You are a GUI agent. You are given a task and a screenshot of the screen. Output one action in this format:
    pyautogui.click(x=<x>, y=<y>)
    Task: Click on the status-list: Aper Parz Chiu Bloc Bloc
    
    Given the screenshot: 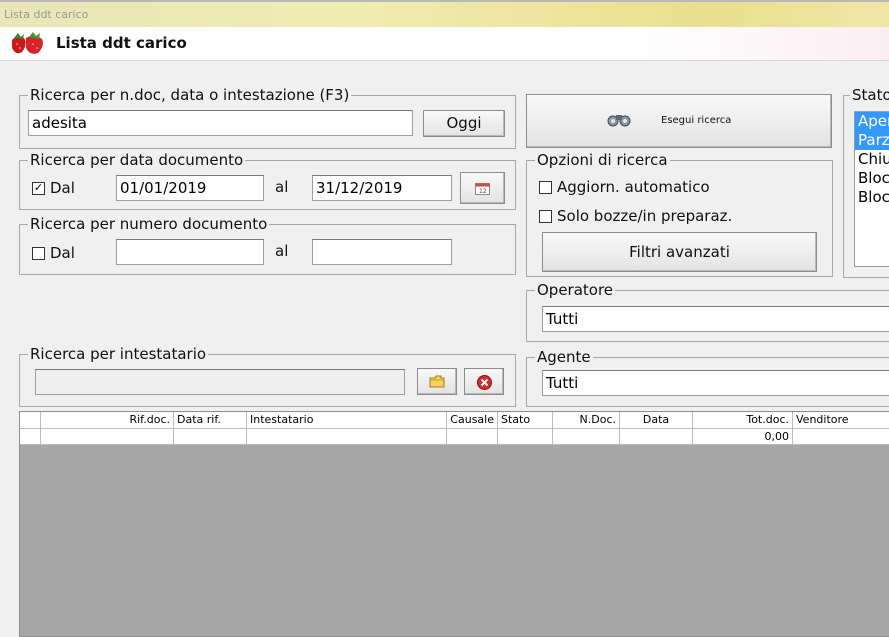 What is the action you would take?
    pyautogui.click(x=871, y=189)
    